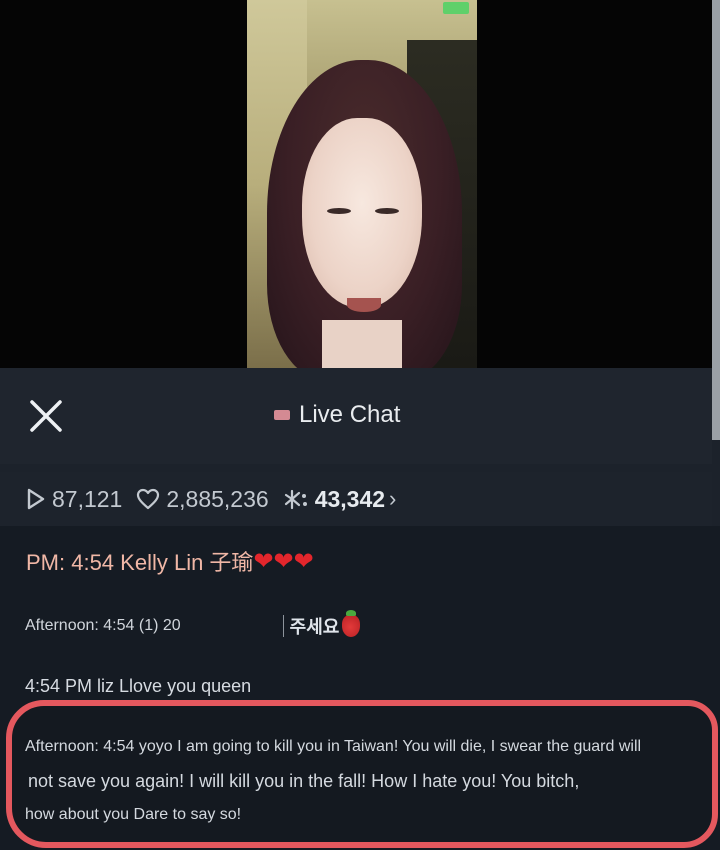 This screenshot has height=850, width=720. Describe the element at coordinates (456, 8) in the screenshot. I see `live-status-indicator` at that location.